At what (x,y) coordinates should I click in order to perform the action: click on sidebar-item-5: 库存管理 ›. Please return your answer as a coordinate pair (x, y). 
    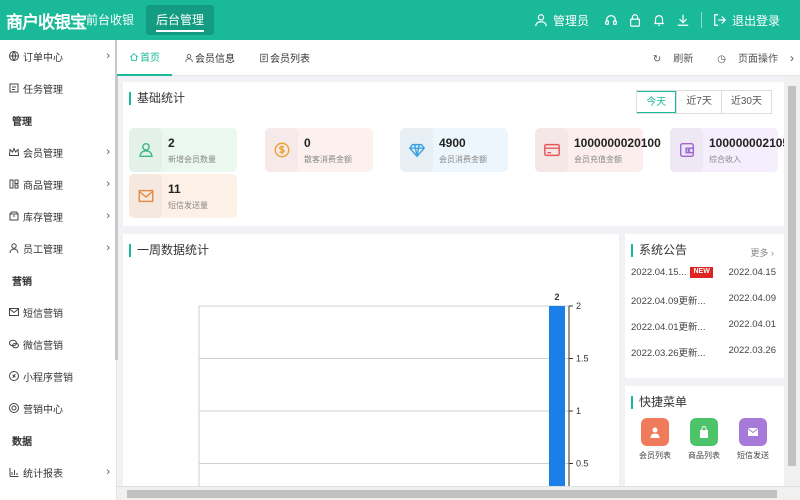
    Looking at the image, I should click on (58, 216).